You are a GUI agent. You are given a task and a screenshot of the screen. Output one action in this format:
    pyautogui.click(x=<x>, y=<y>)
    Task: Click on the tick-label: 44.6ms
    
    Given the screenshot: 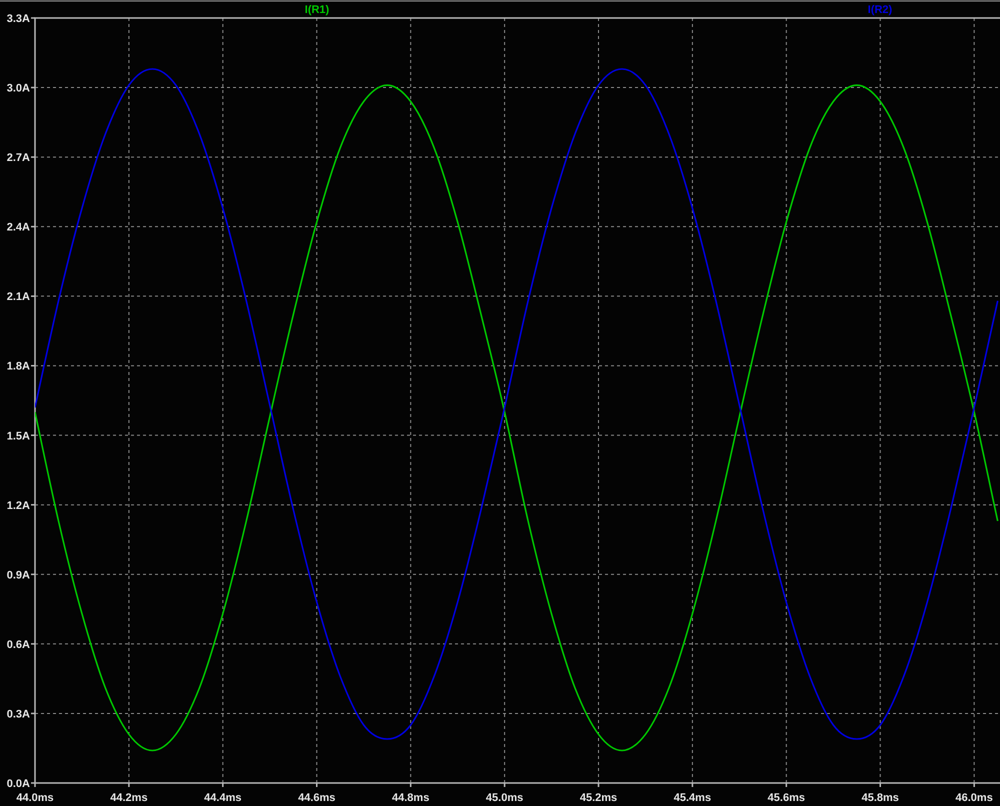 What is the action you would take?
    pyautogui.click(x=317, y=798)
    